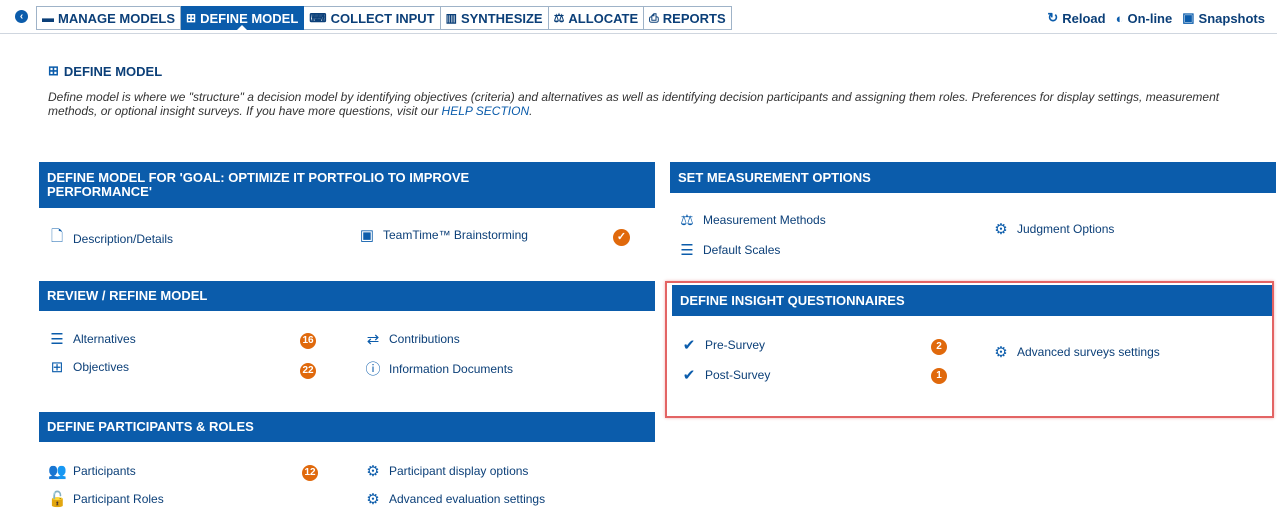  I want to click on snapshot-icon: ▣, so click(1188, 17).